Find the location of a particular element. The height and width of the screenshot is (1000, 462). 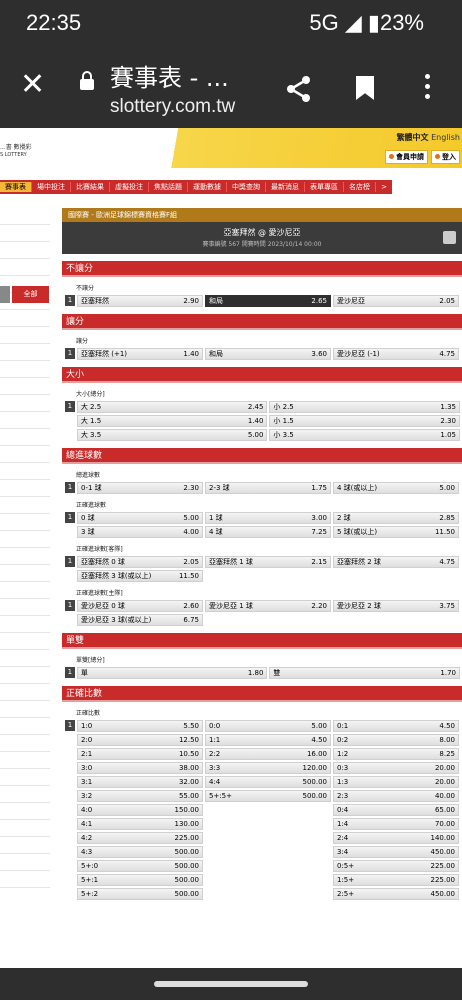

odds-button: 1:1 4.50 is located at coordinates (268, 739).